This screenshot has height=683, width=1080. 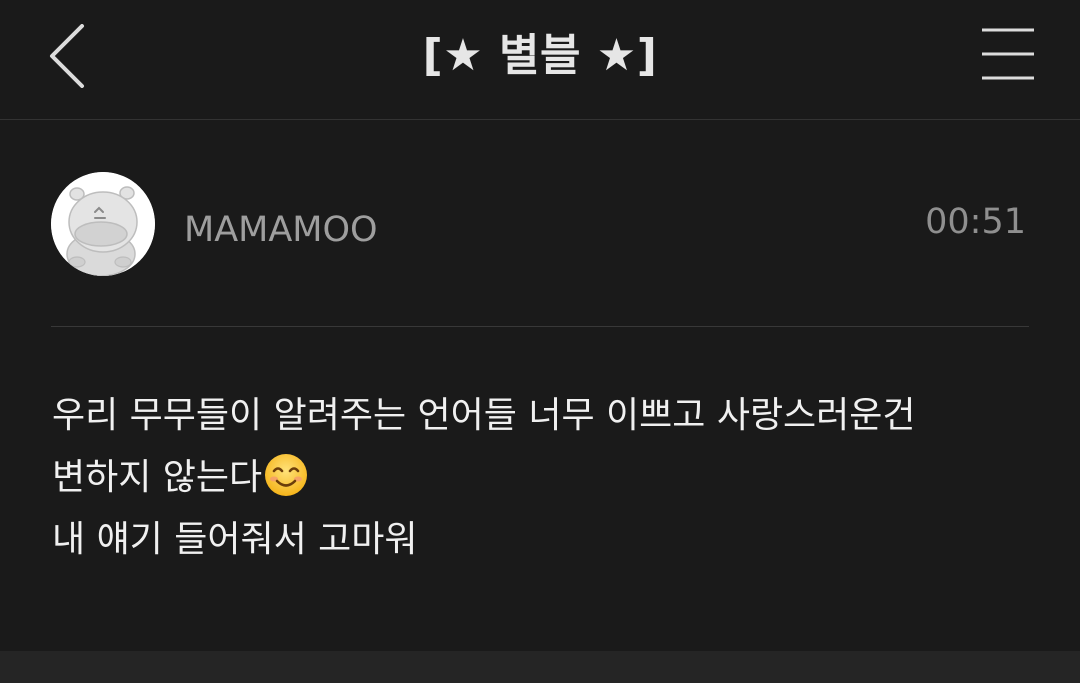 I want to click on message-line-with-emoji: 변하지 않는다, so click(x=547, y=478).